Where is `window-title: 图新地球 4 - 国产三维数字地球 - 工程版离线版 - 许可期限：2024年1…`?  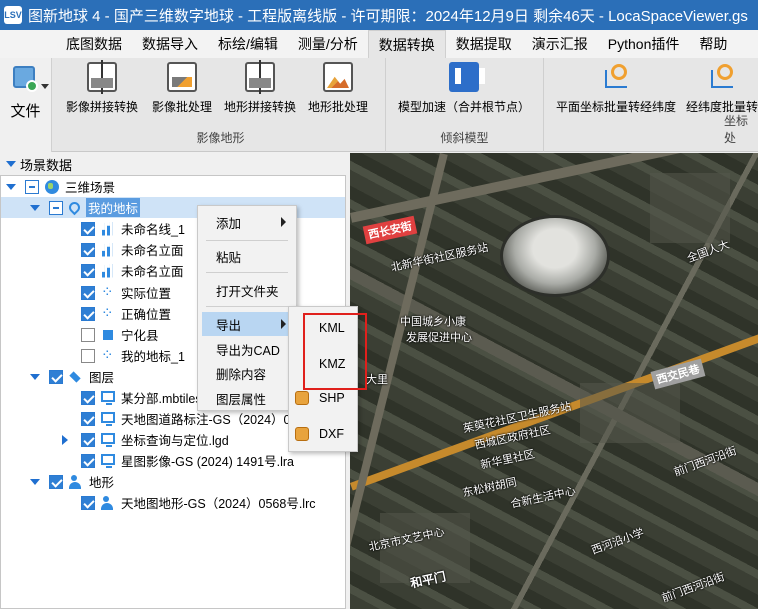 window-title: 图新地球 4 - 国产三维数字地球 - 工程版离线版 - 许可期限：2024年1… is located at coordinates (388, 16).